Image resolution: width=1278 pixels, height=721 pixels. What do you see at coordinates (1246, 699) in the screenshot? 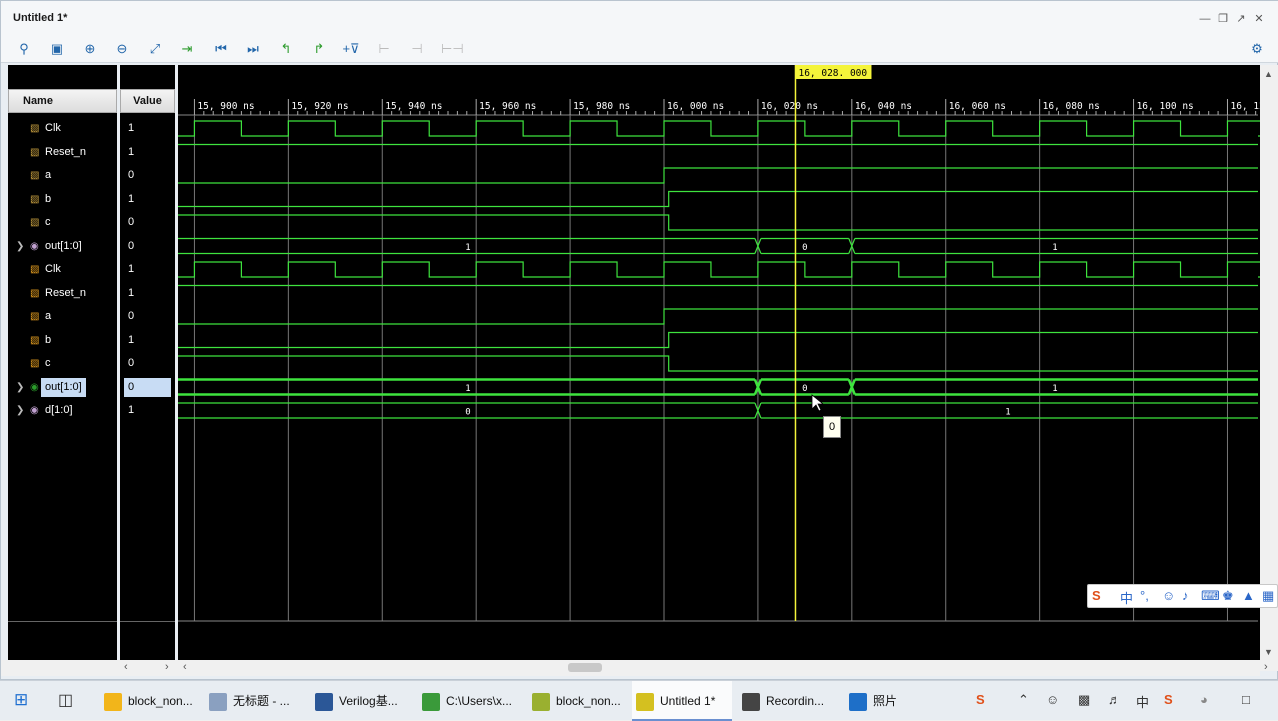
I see `notifications-icon: □` at bounding box center [1246, 699].